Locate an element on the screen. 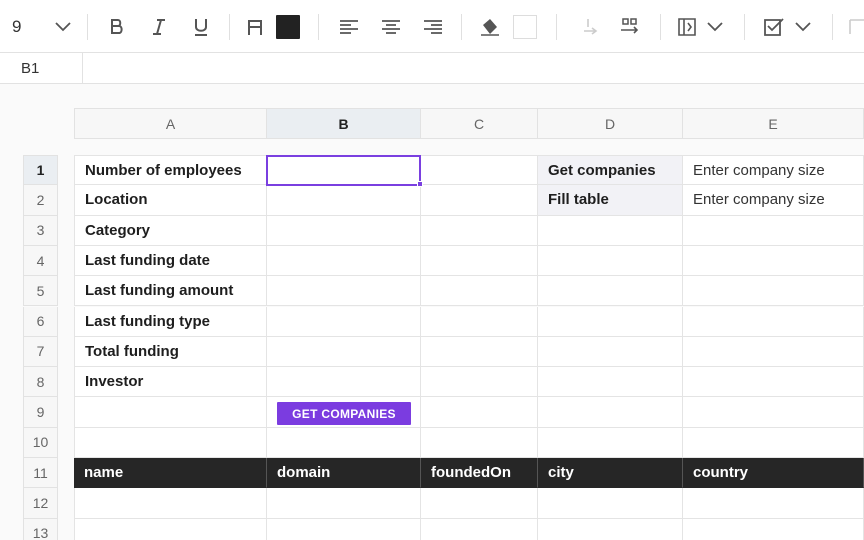 The height and width of the screenshot is (540, 864). cell-c12 is located at coordinates (479, 503).